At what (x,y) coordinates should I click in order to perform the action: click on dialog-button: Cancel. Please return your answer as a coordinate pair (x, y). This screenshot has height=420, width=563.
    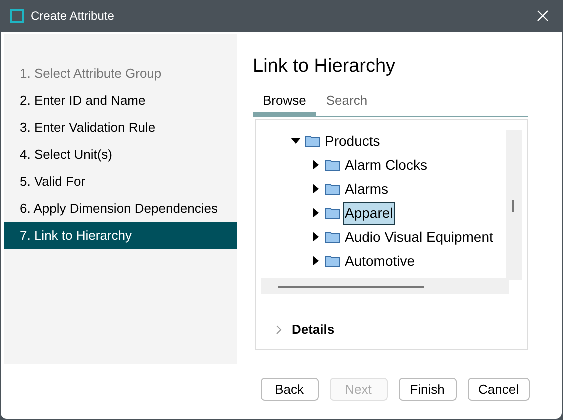
    Looking at the image, I should click on (499, 389).